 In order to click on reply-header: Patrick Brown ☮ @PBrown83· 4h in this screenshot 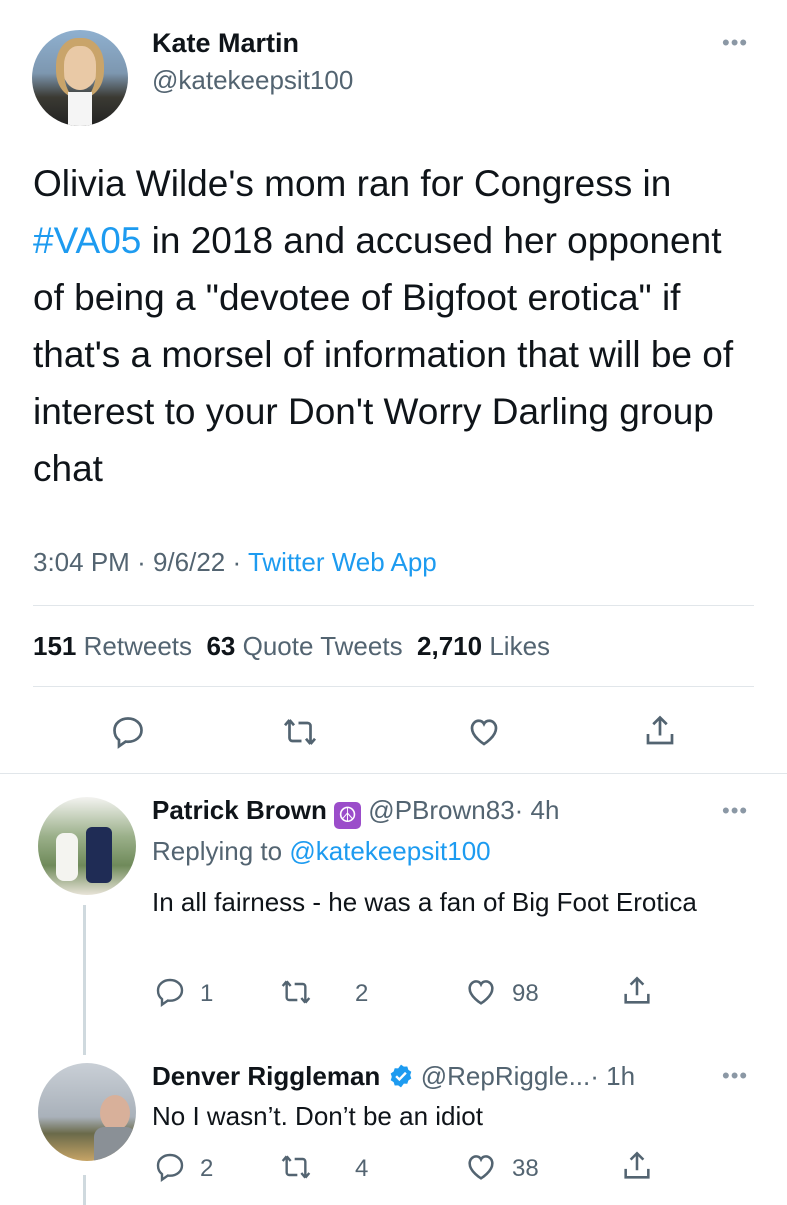, I will do `click(355, 812)`.